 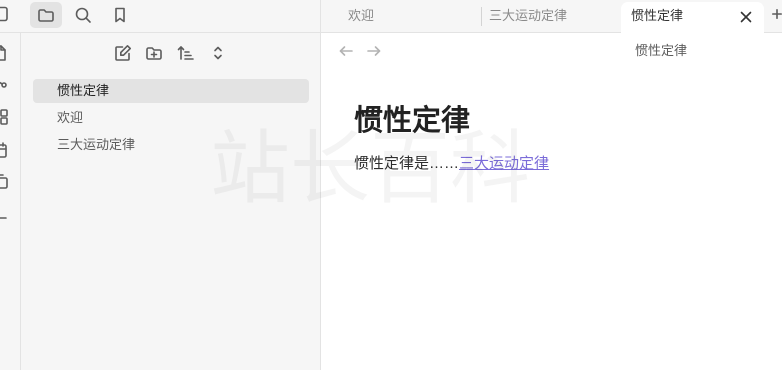 I want to click on arrow-right-icon, so click(x=374, y=51).